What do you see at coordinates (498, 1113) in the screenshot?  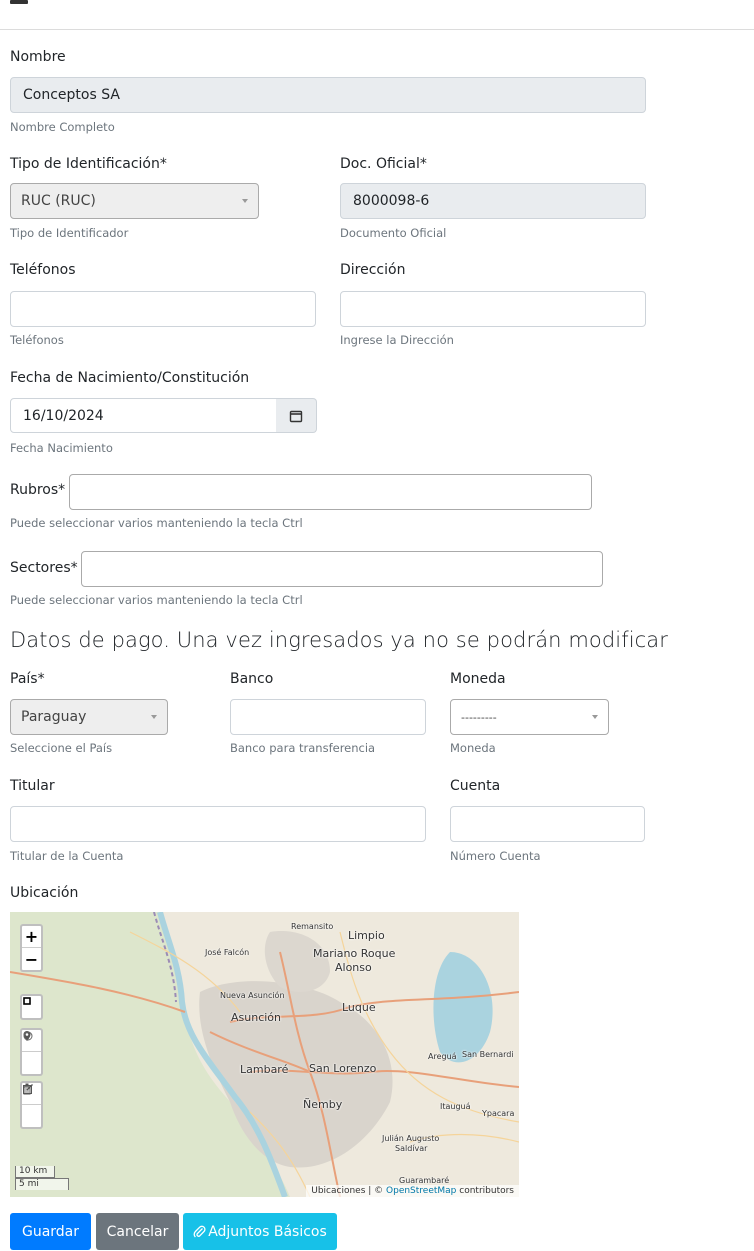 I see `map-place-ypacarai: Ypacara` at bounding box center [498, 1113].